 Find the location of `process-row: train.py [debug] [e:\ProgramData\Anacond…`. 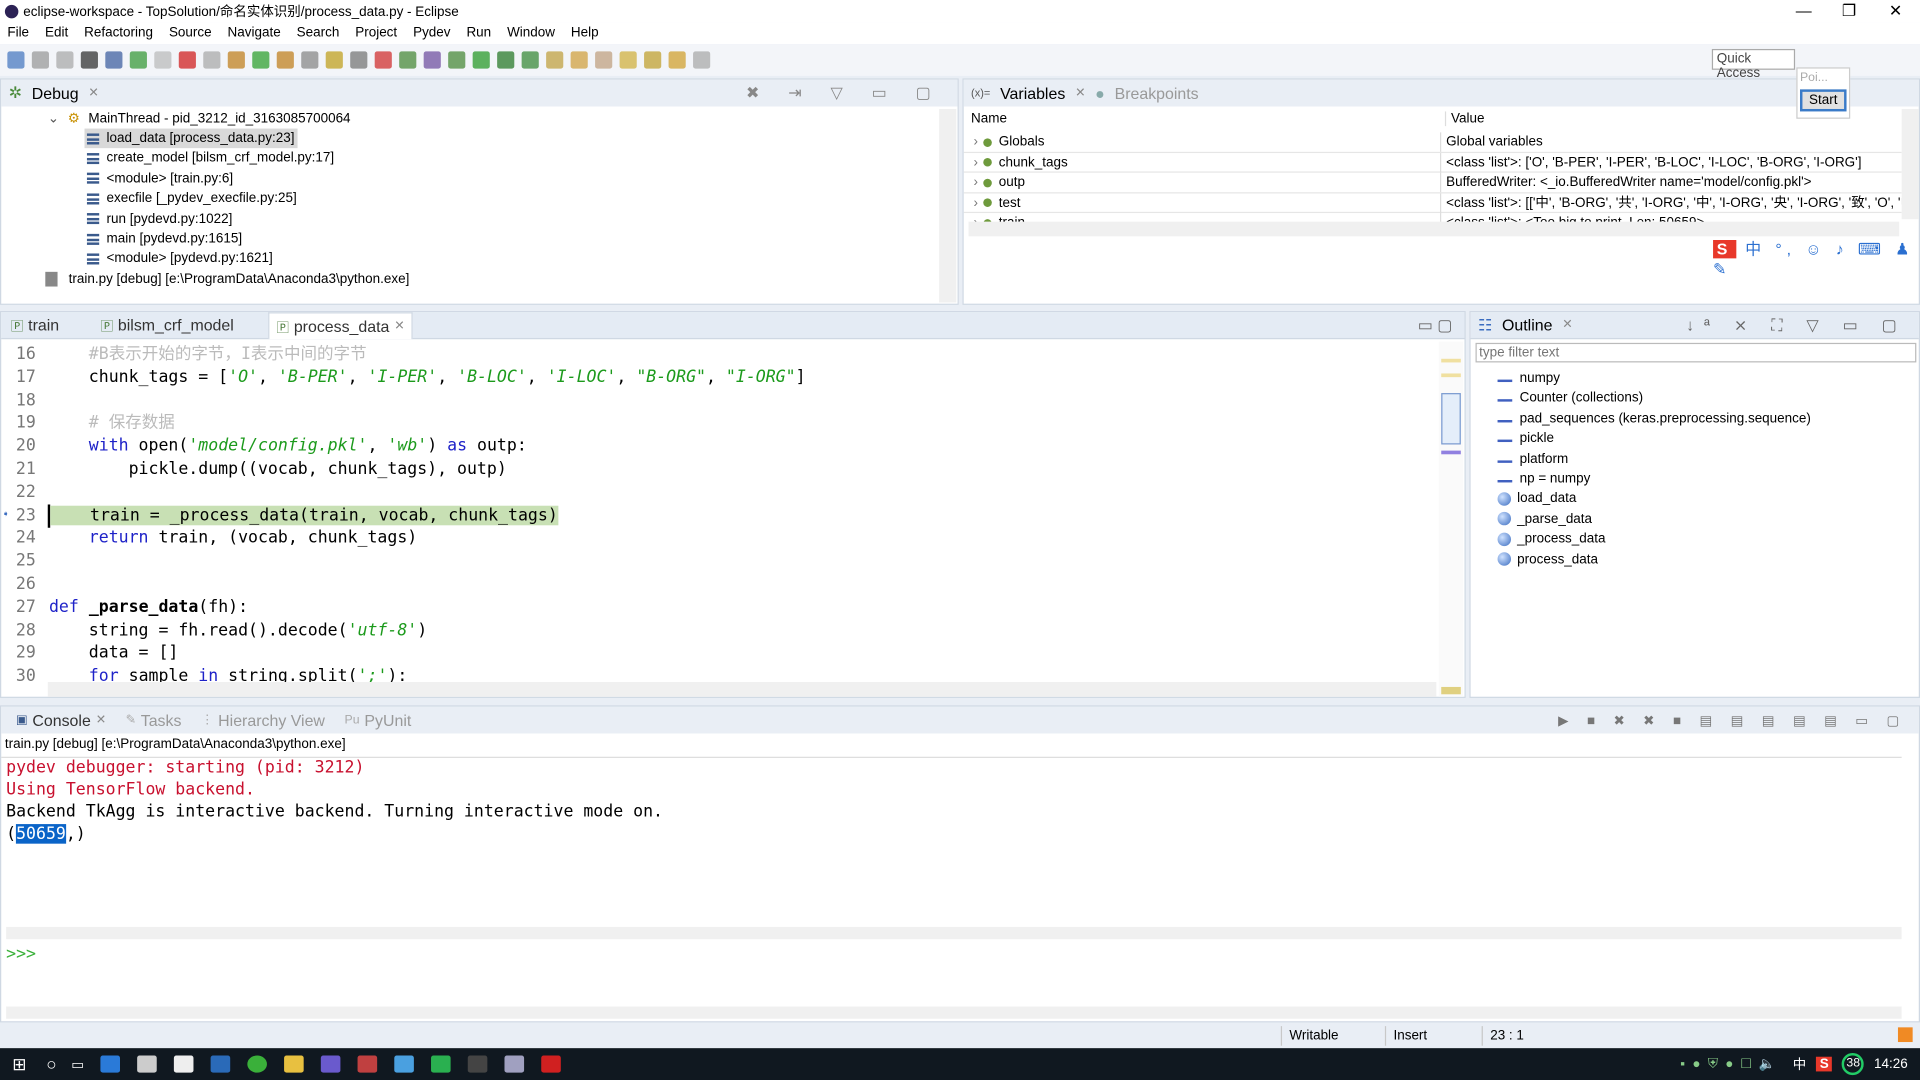

process-row: train.py [debug] [e:\ProgramData\Anacond… is located at coordinates (227, 279).